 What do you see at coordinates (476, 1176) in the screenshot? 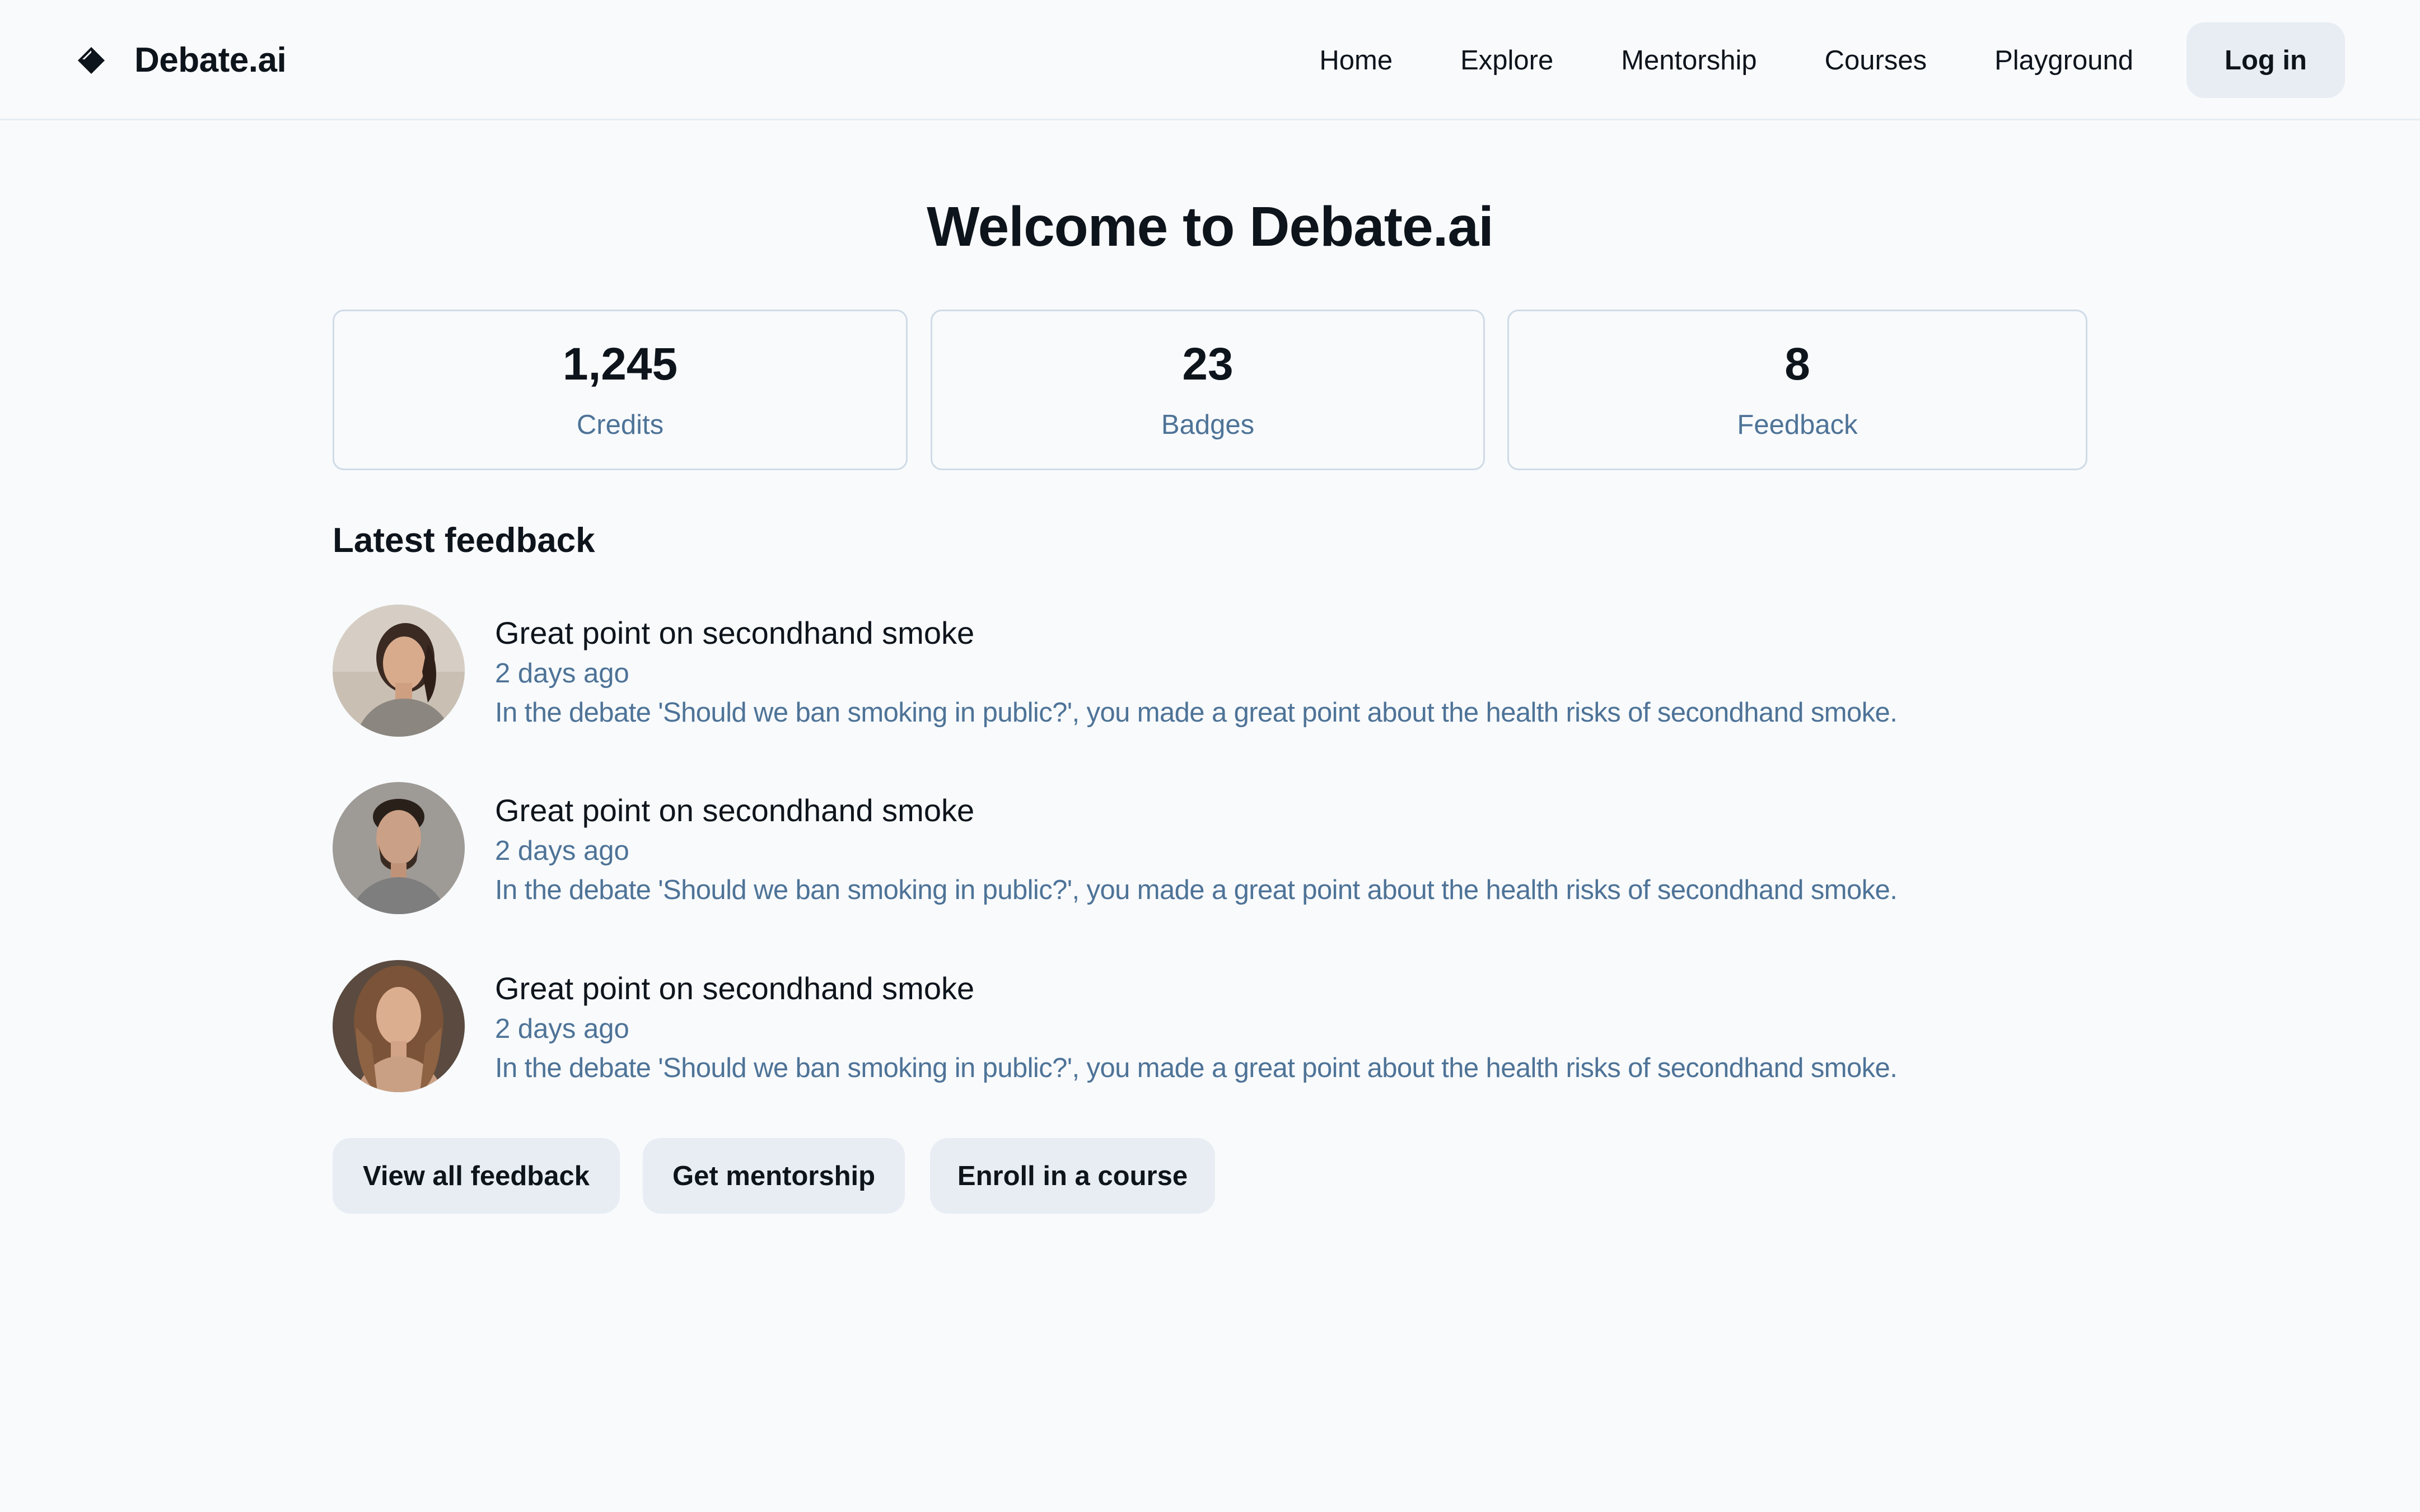
I see `view-all-feedback-button: View all feedback` at bounding box center [476, 1176].